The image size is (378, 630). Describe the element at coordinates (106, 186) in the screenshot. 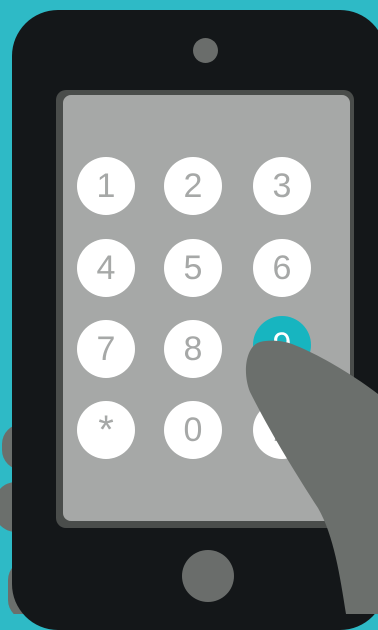

I see `key-1: 1` at that location.